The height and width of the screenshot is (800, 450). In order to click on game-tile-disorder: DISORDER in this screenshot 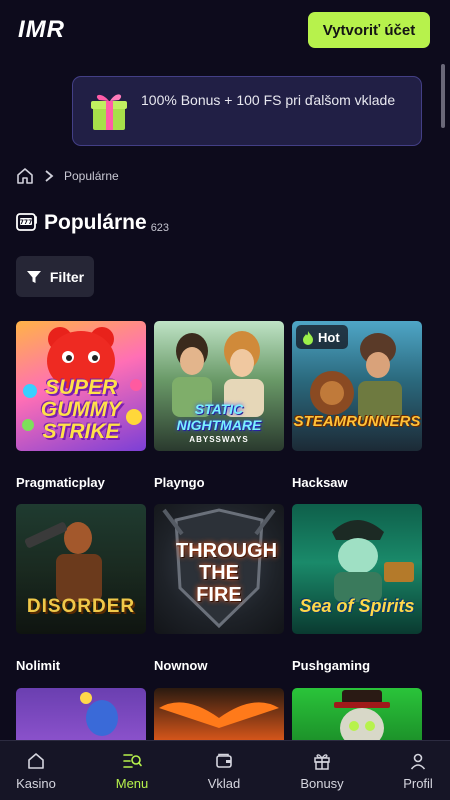, I will do `click(81, 569)`.